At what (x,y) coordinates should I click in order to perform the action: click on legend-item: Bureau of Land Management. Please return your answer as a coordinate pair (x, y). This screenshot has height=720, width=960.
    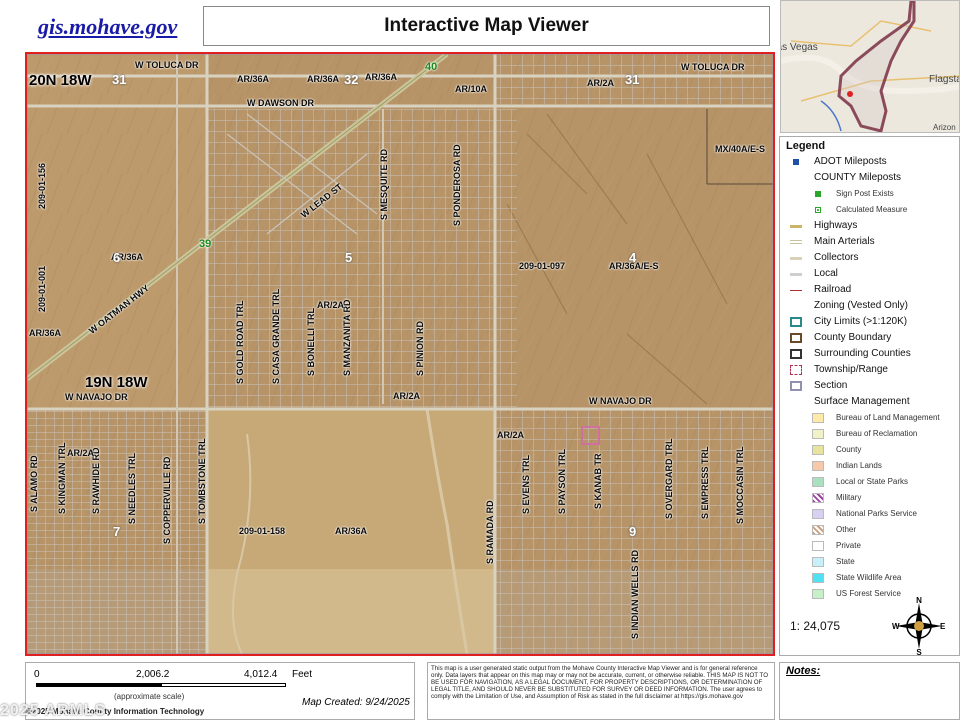
    Looking at the image, I should click on (869, 418).